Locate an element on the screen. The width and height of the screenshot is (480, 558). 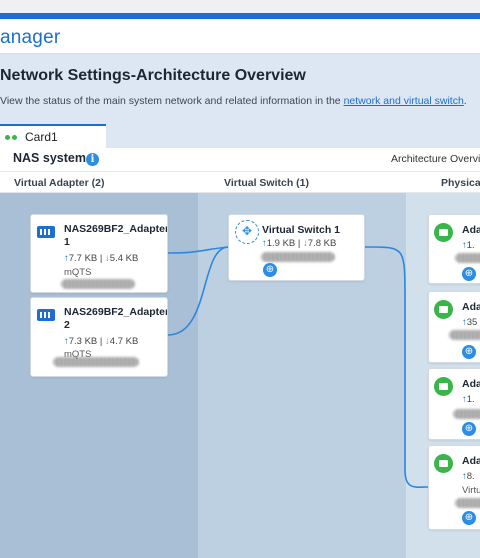
physical-traffic: ↑8. is located at coordinates (468, 476).